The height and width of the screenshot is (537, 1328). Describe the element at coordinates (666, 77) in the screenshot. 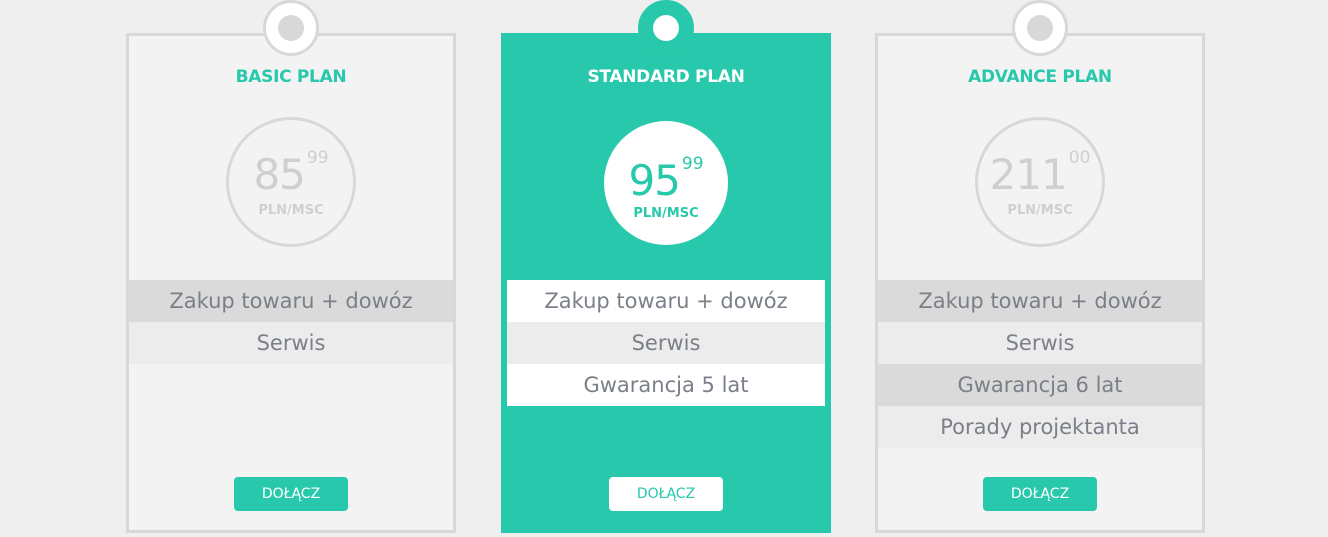

I see `plan-title: STANDARD PLAN` at that location.